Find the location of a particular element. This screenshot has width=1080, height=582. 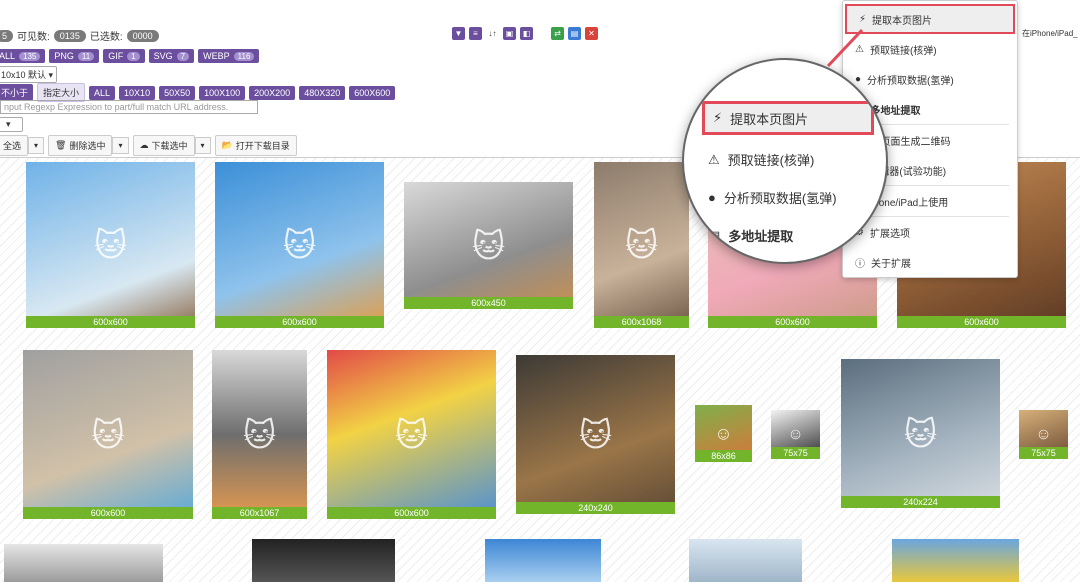

image-card: 🐱 600x1067 is located at coordinates (259, 434).